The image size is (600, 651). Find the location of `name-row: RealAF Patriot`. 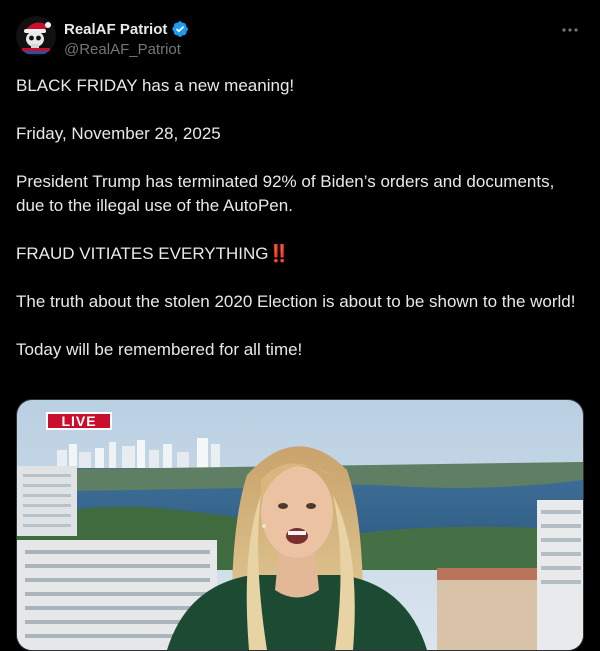

name-row: RealAF Patriot is located at coordinates (126, 29).